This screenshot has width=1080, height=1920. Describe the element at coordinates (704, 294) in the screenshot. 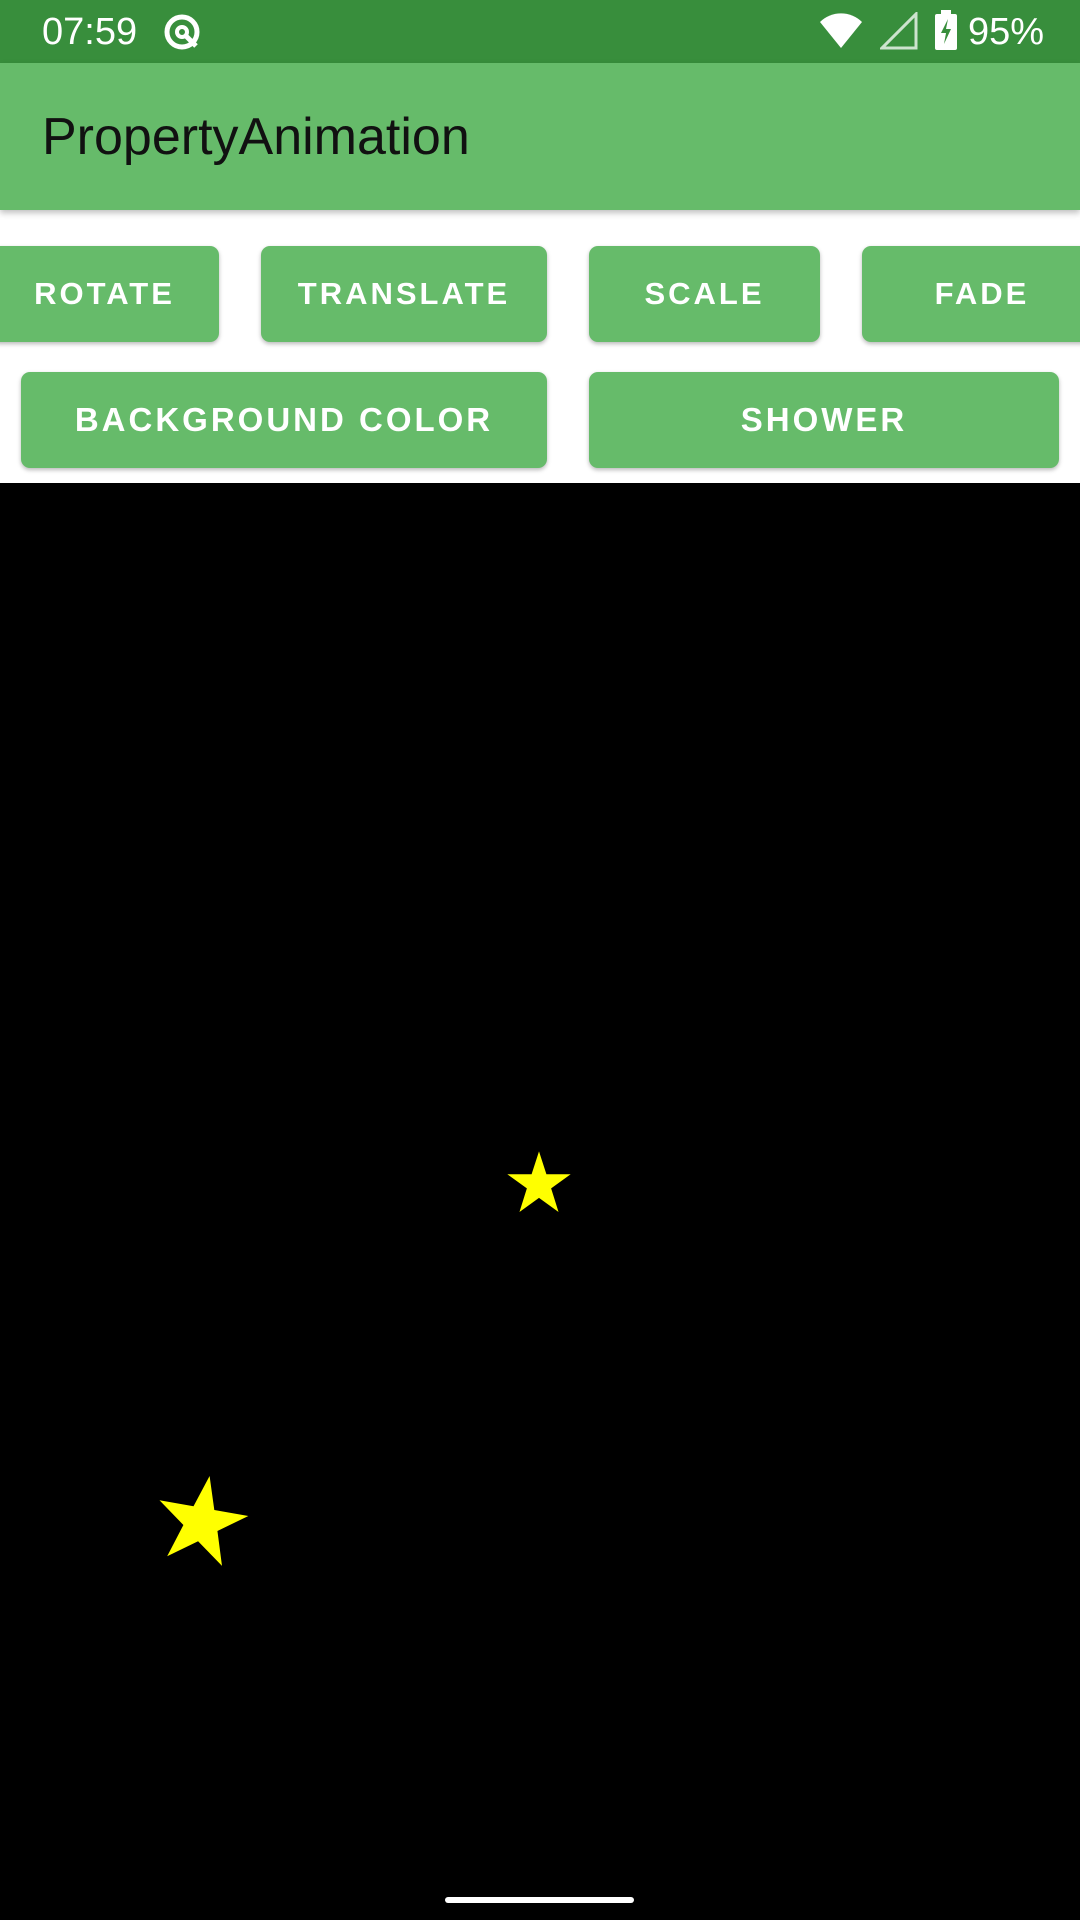

I see `scale-button: SCALE` at that location.